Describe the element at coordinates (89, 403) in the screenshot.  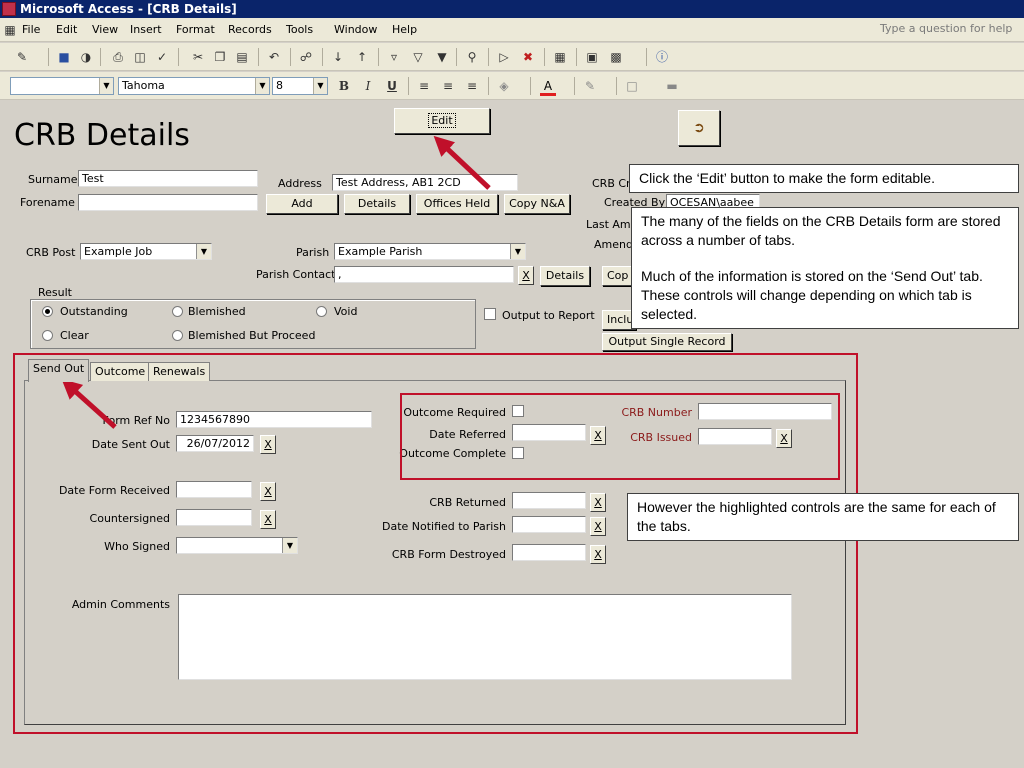
I see `tab-arrow` at that location.